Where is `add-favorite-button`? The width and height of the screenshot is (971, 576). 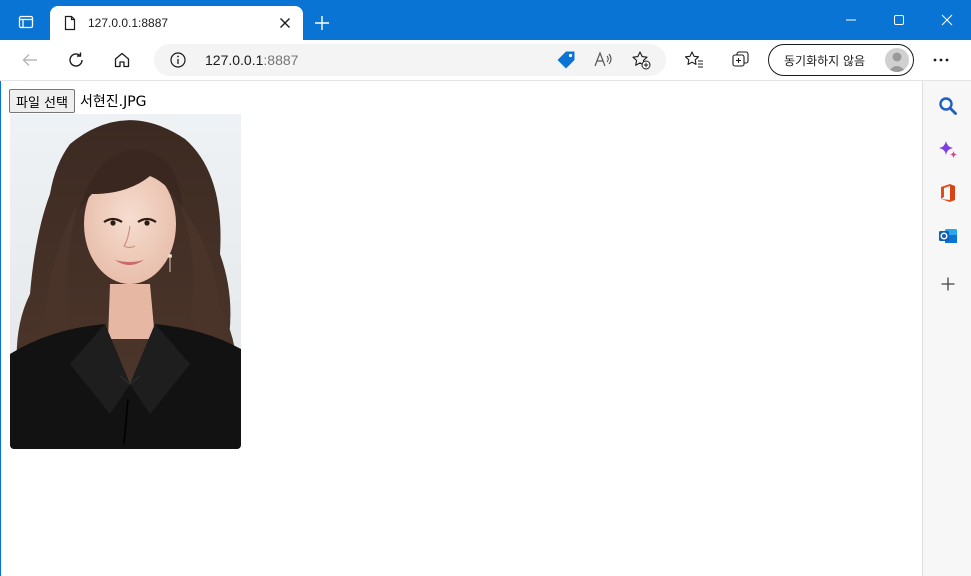 add-favorite-button is located at coordinates (641, 60).